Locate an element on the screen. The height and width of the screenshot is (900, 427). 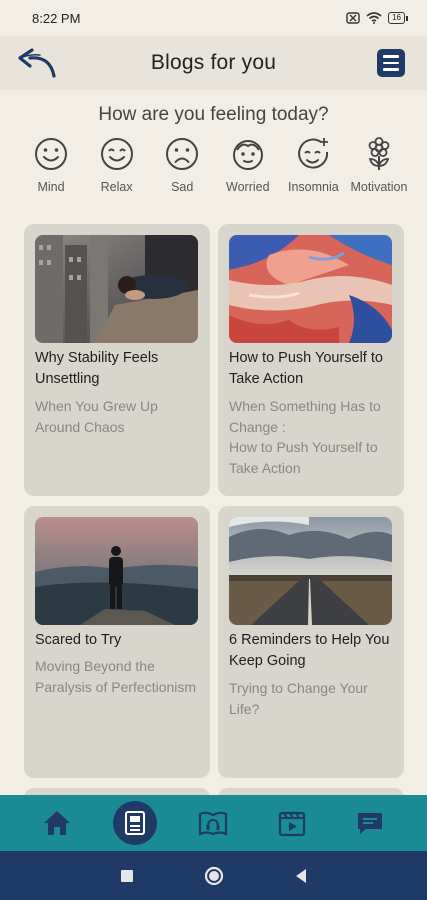
abstract-paint-photo is located at coordinates (310, 289).